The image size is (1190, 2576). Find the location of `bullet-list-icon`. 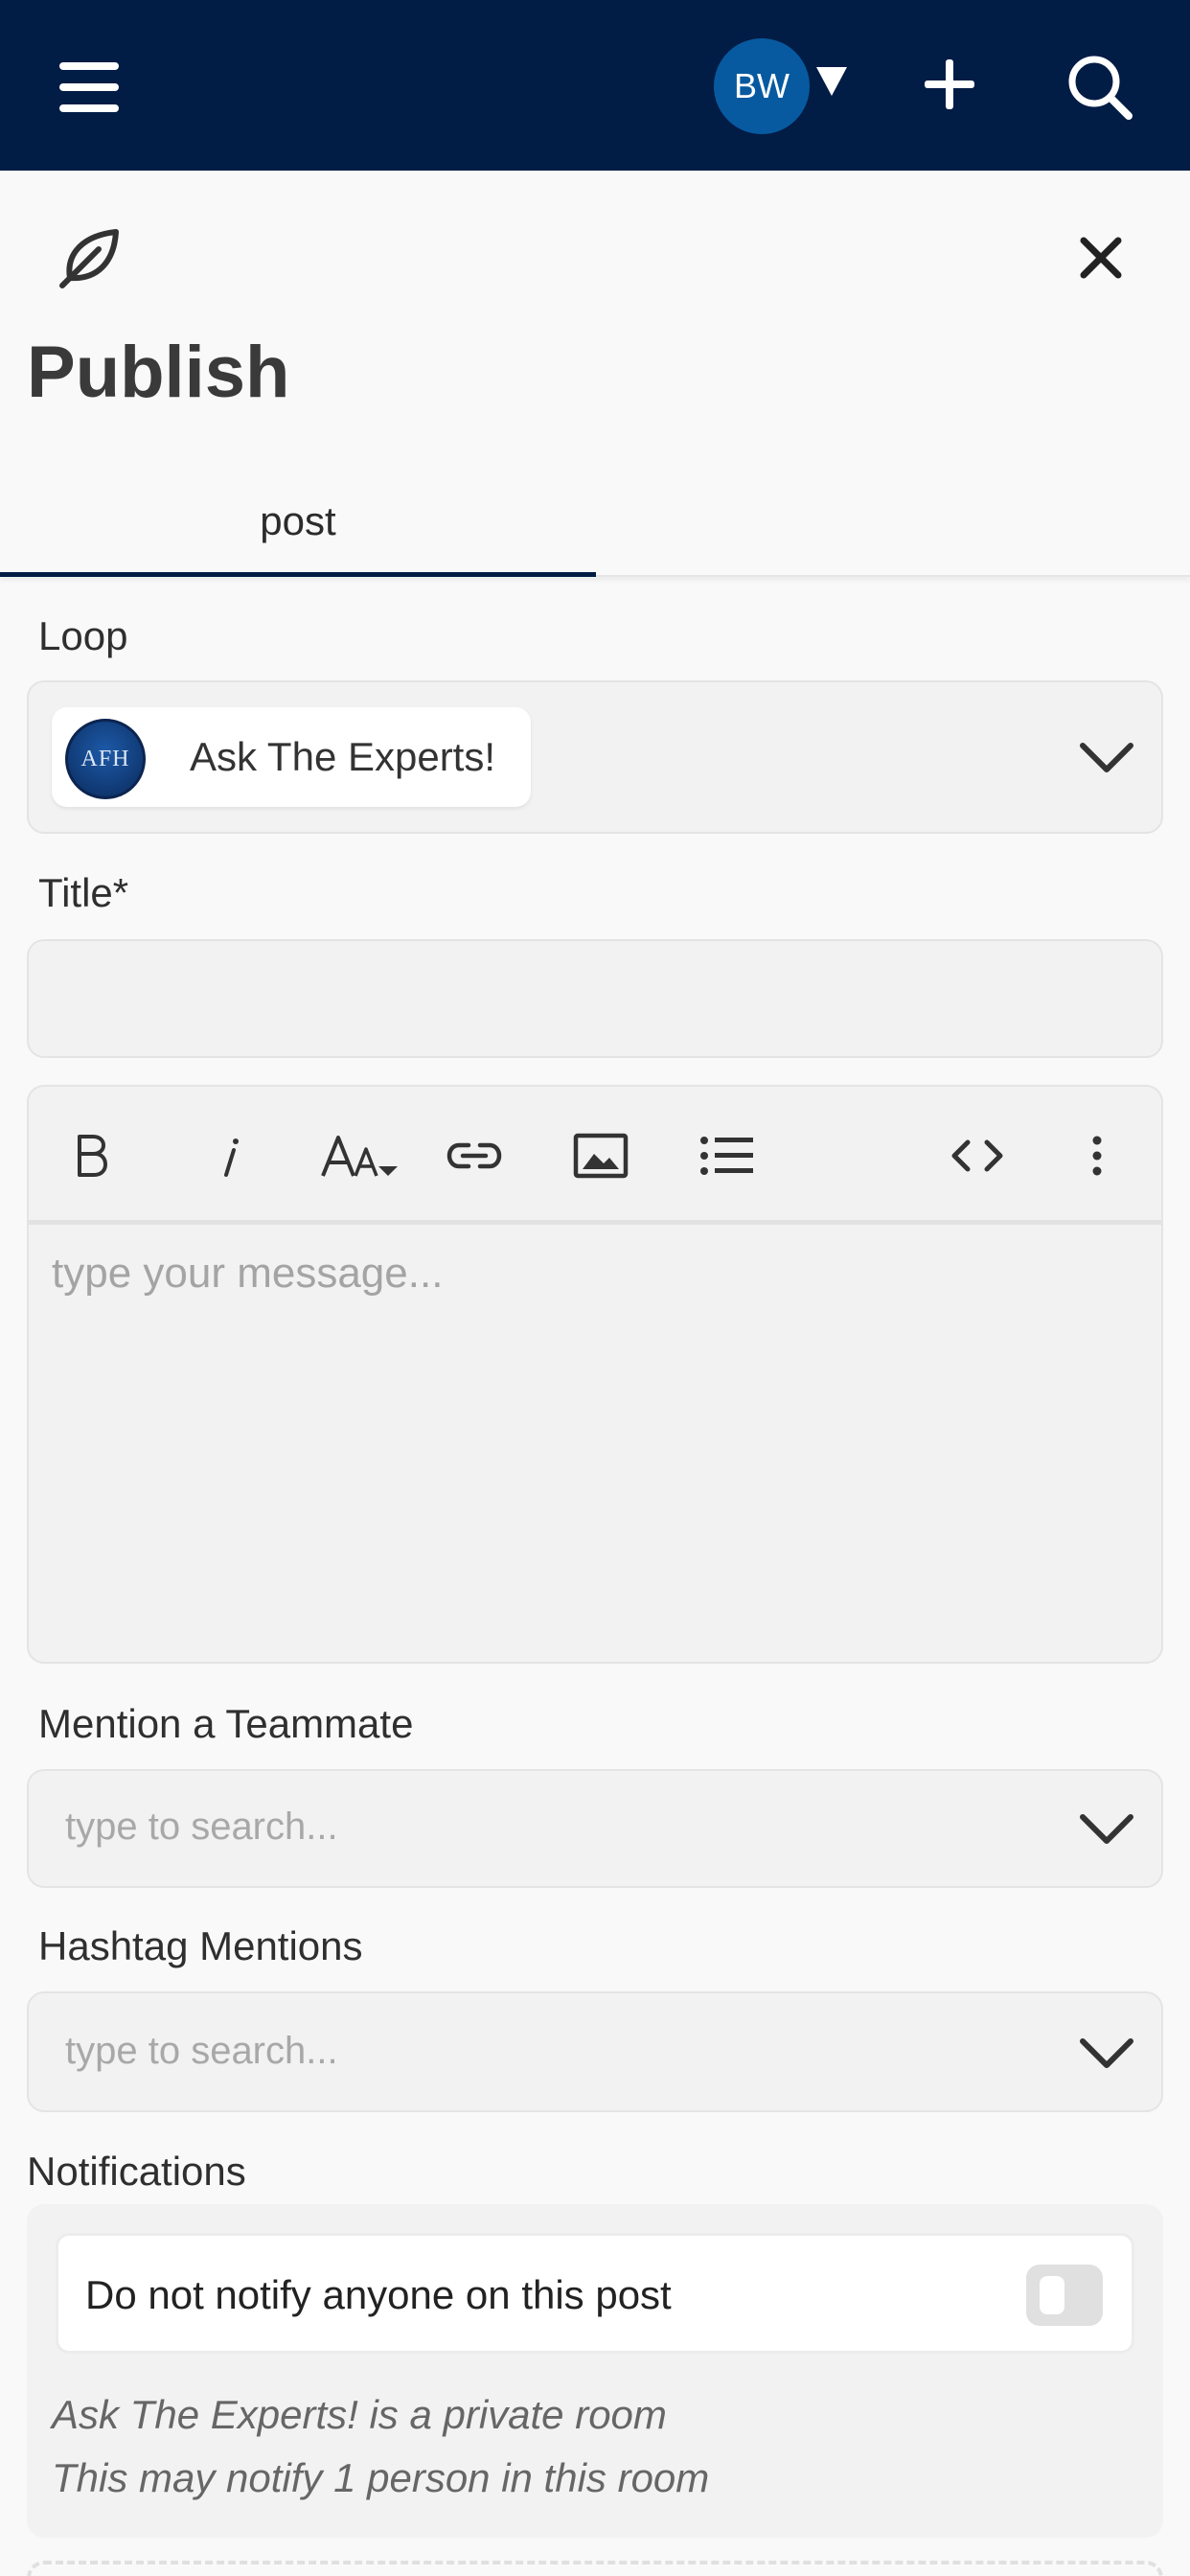

bullet-list-icon is located at coordinates (728, 1155).